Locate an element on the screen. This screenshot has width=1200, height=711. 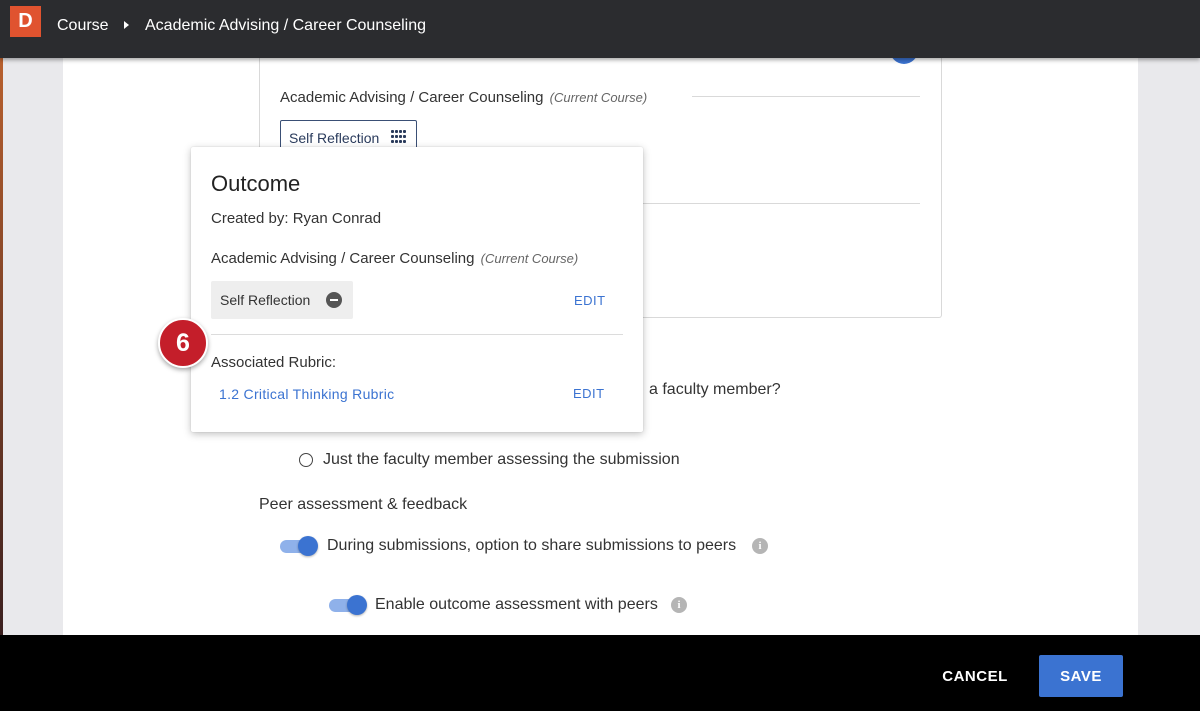
popover-created-by: Created by: Ryan Conrad is located at coordinates (296, 218).